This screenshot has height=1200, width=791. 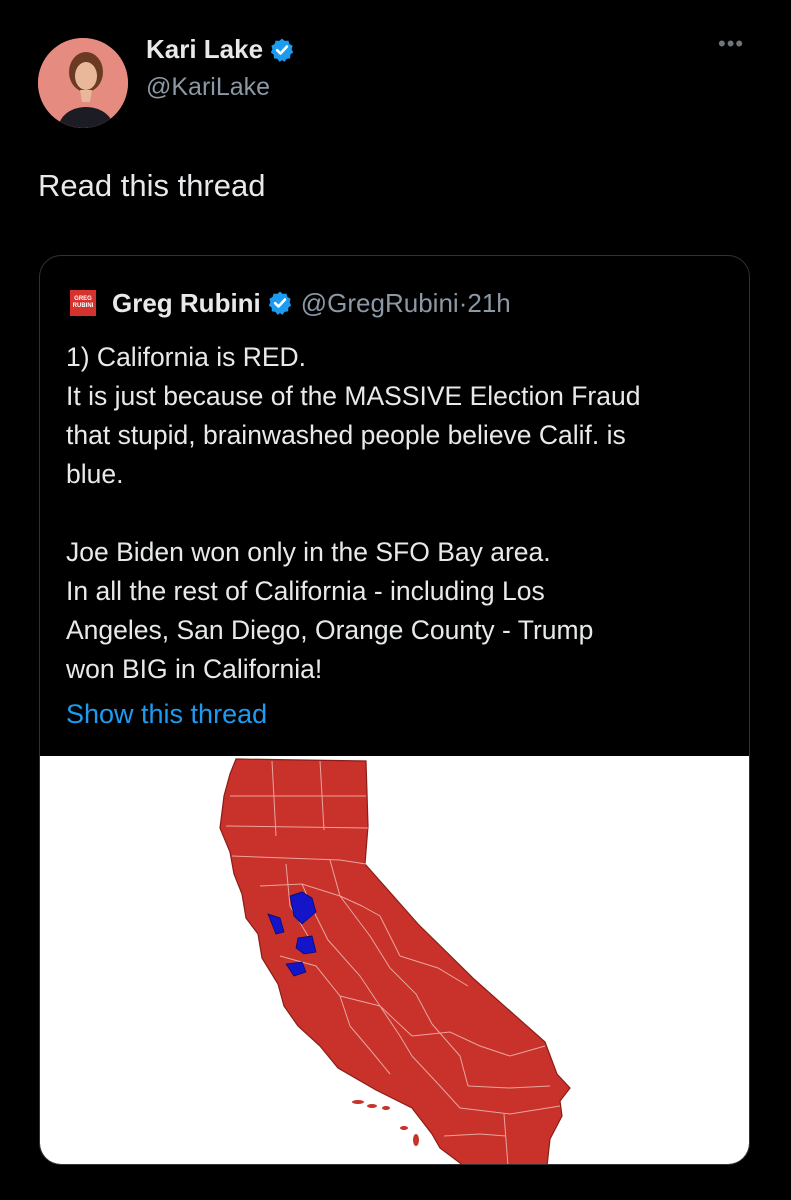 I want to click on logo-text-line2: RUBINI, so click(x=83, y=306).